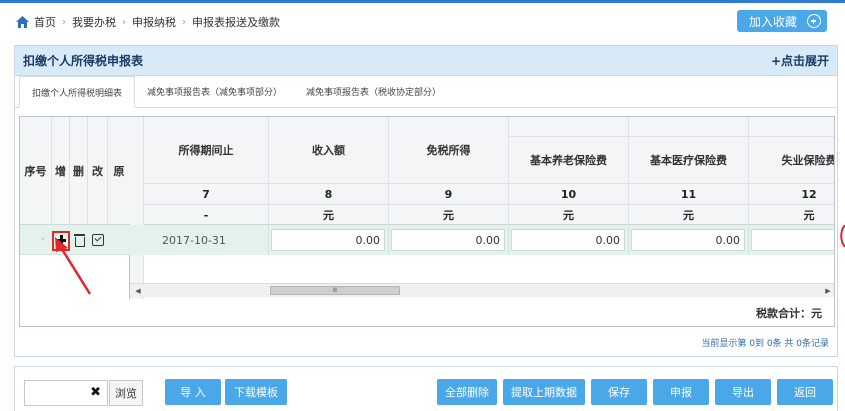 This screenshot has width=845, height=411. What do you see at coordinates (206, 150) in the screenshot?
I see `column-title: 所得期间止` at bounding box center [206, 150].